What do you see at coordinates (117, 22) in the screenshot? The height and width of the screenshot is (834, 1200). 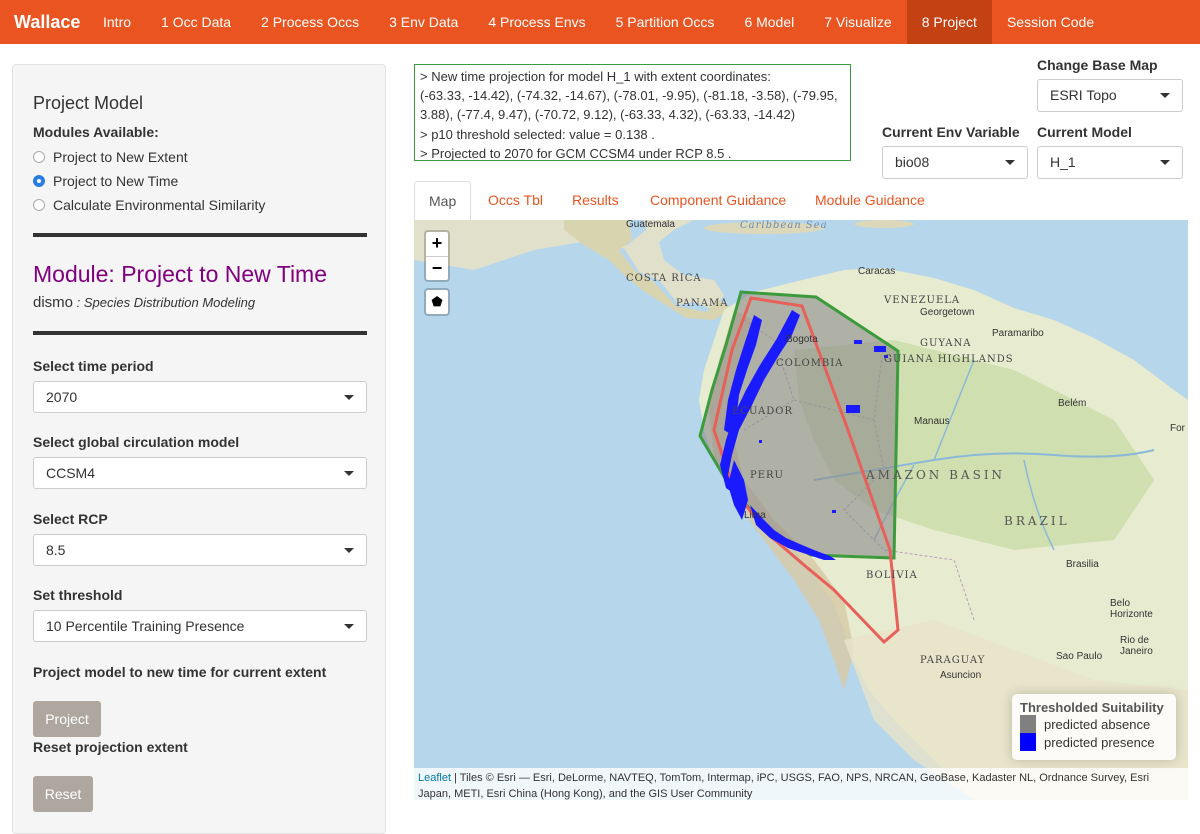 I see `nav-intro: Intro` at bounding box center [117, 22].